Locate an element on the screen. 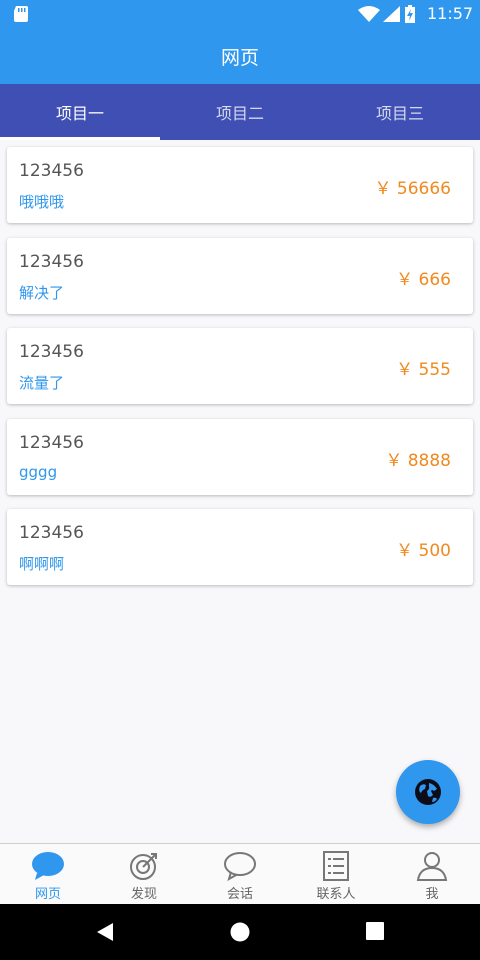  item-price: ￥ 666 is located at coordinates (423, 279).